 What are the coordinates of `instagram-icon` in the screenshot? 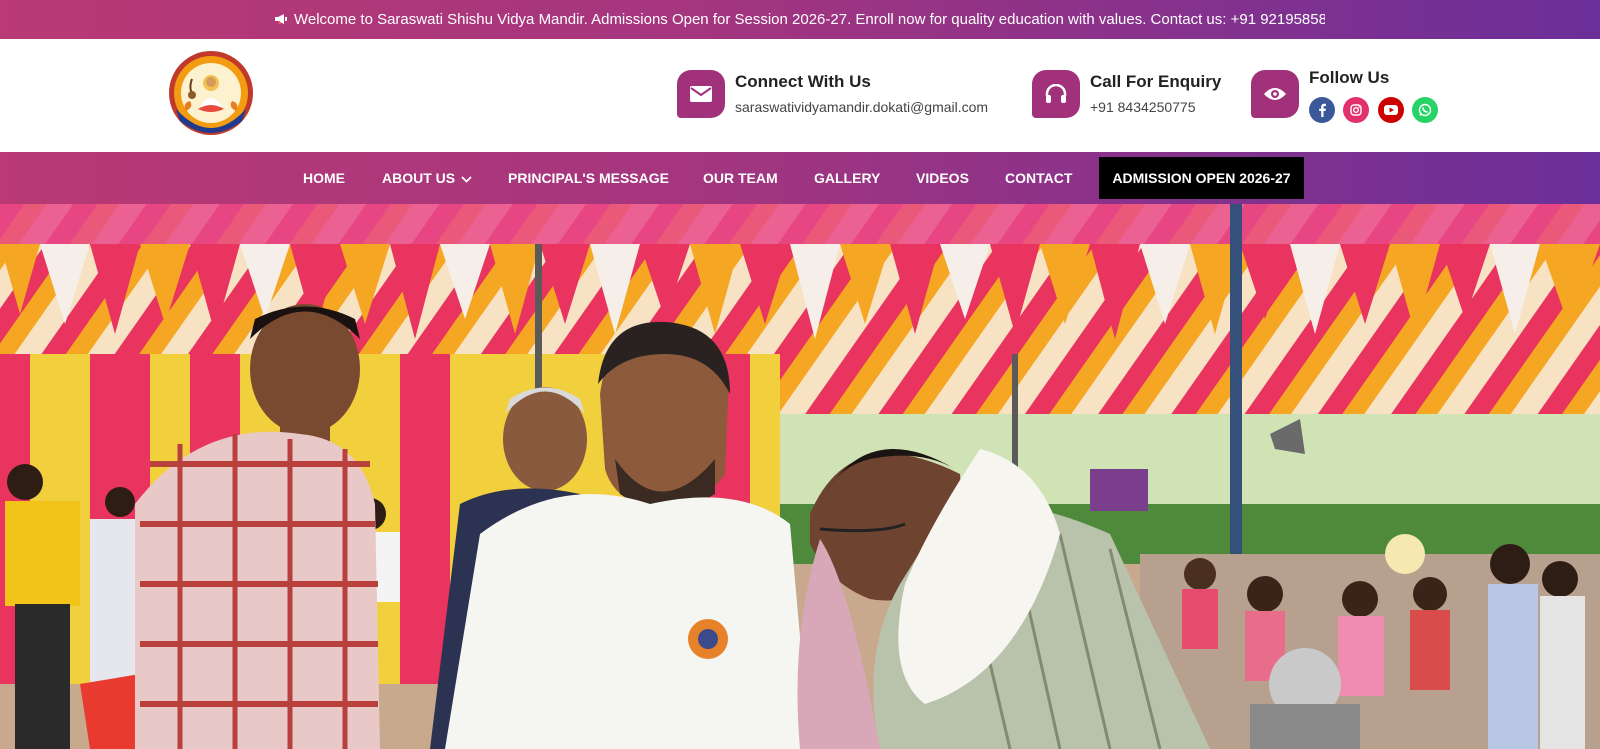 It's located at (1356, 110).